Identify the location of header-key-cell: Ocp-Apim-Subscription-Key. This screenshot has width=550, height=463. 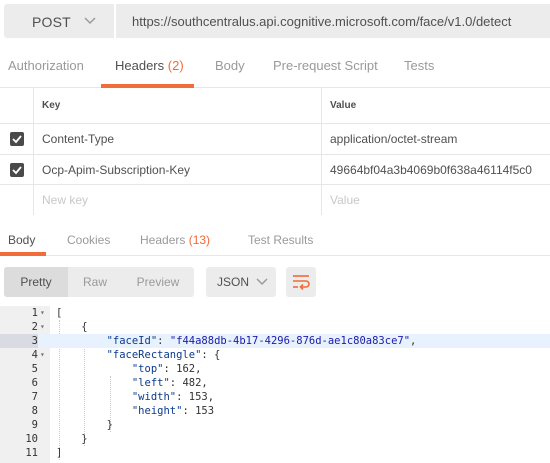
(178, 169).